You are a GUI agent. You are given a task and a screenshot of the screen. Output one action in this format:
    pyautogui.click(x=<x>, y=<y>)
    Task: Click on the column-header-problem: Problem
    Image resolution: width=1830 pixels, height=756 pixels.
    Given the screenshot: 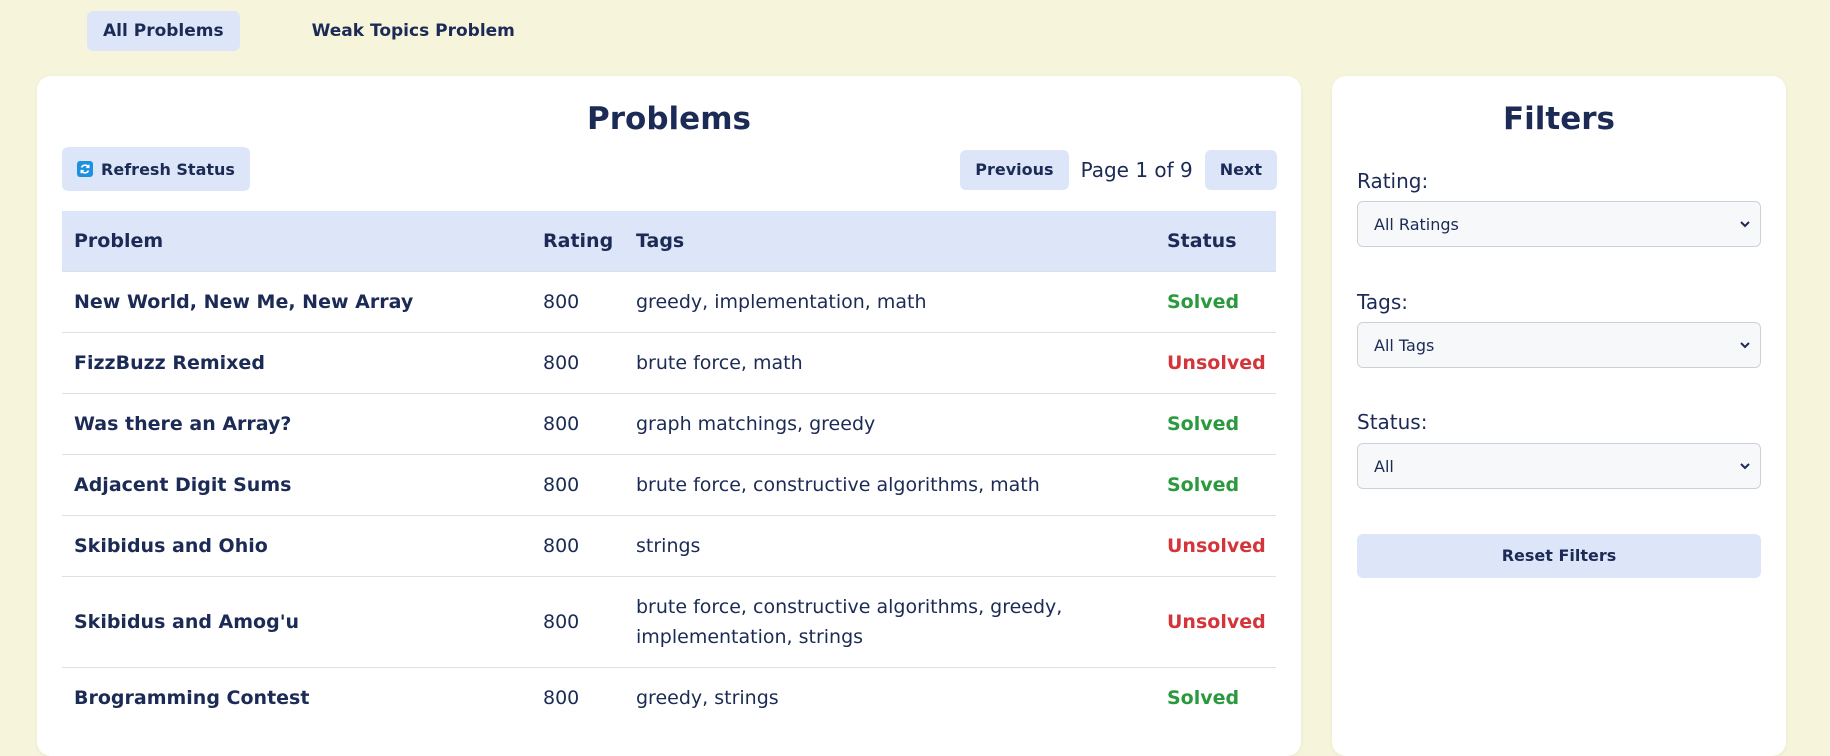 What is the action you would take?
    pyautogui.click(x=296, y=241)
    